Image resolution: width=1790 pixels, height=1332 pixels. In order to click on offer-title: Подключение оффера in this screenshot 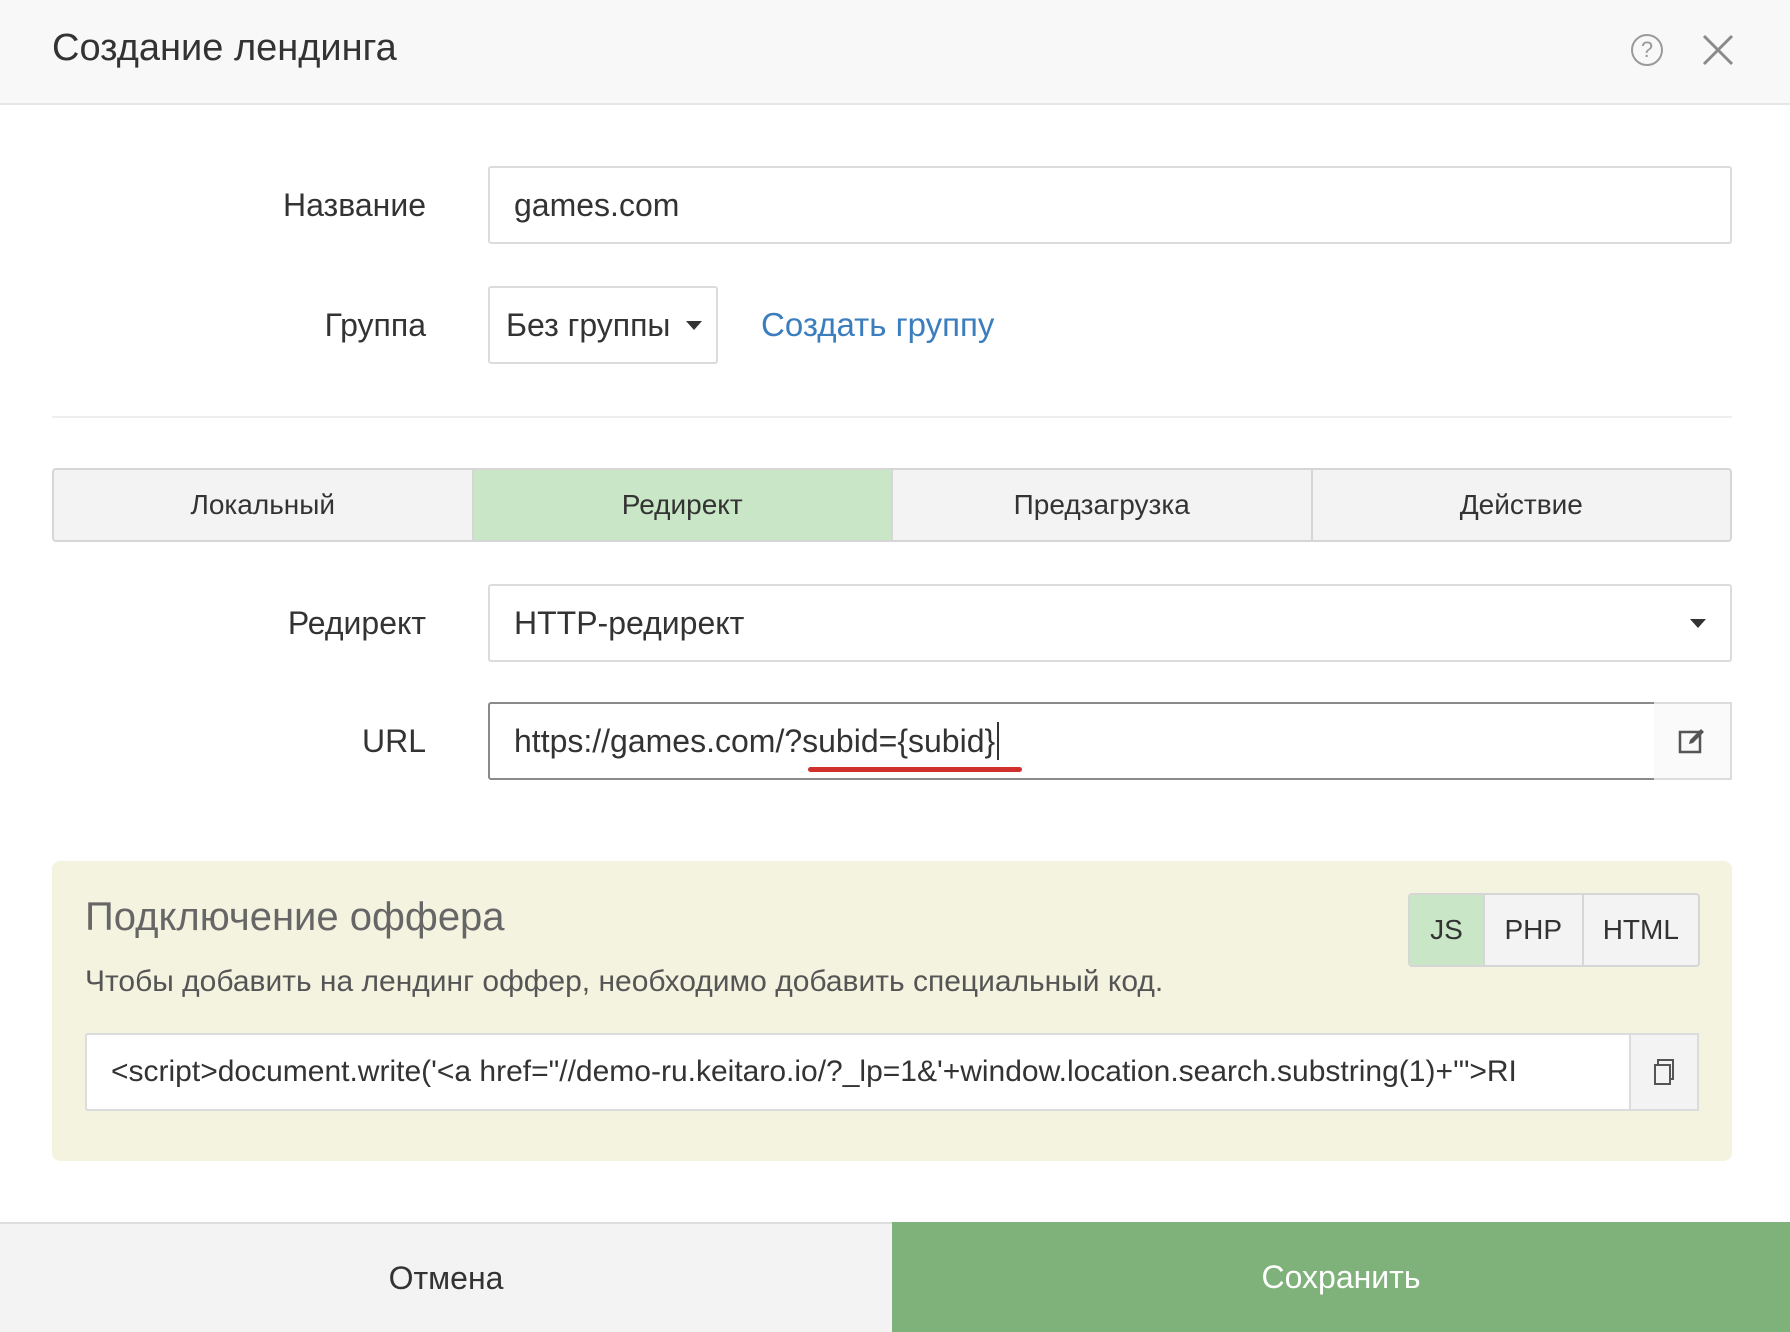, I will do `click(295, 917)`.